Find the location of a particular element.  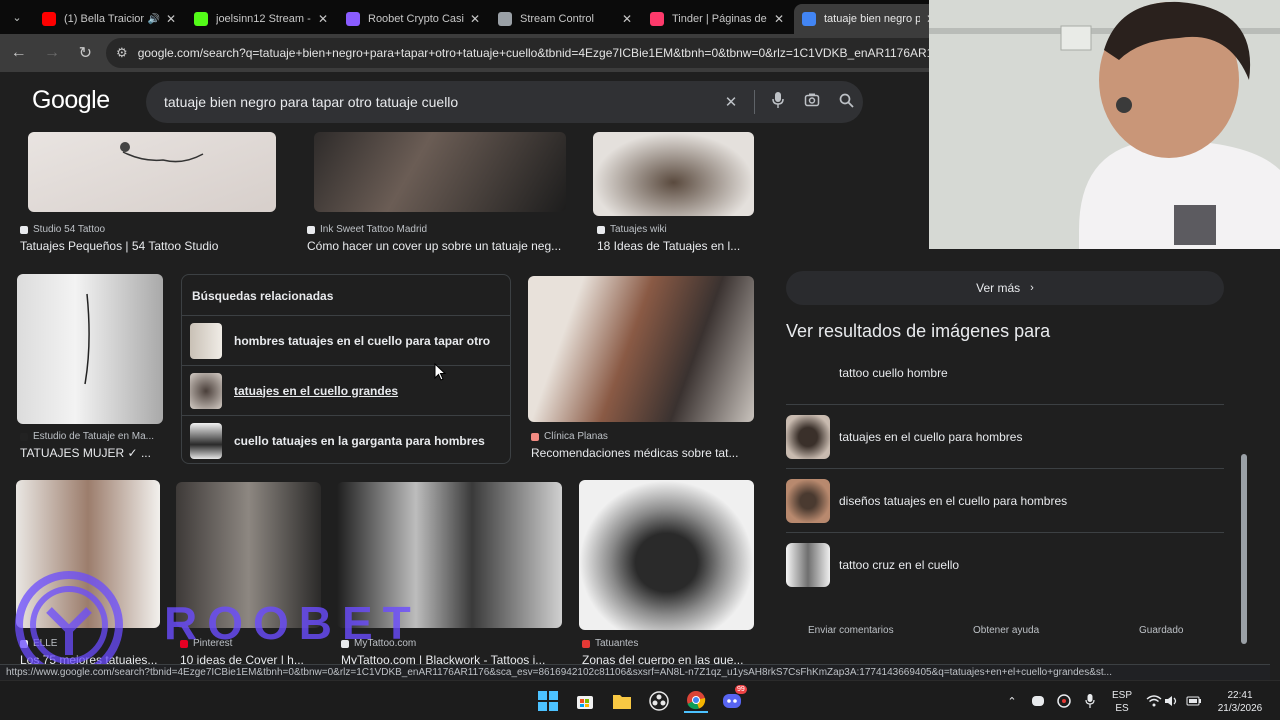

globe-icon is located at coordinates (505, 19).